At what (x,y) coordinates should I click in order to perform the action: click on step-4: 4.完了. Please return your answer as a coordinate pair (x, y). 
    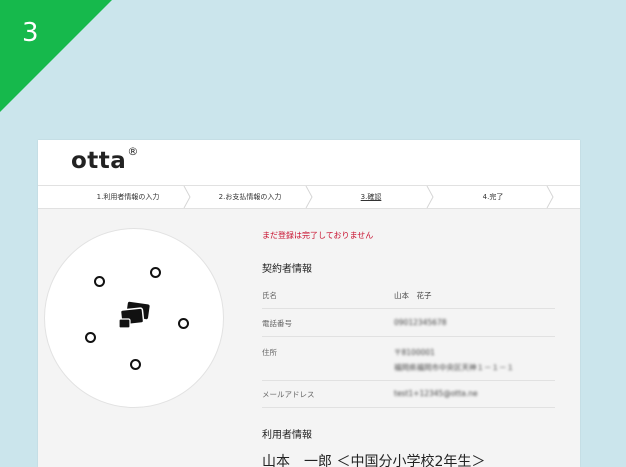
    Looking at the image, I should click on (493, 197).